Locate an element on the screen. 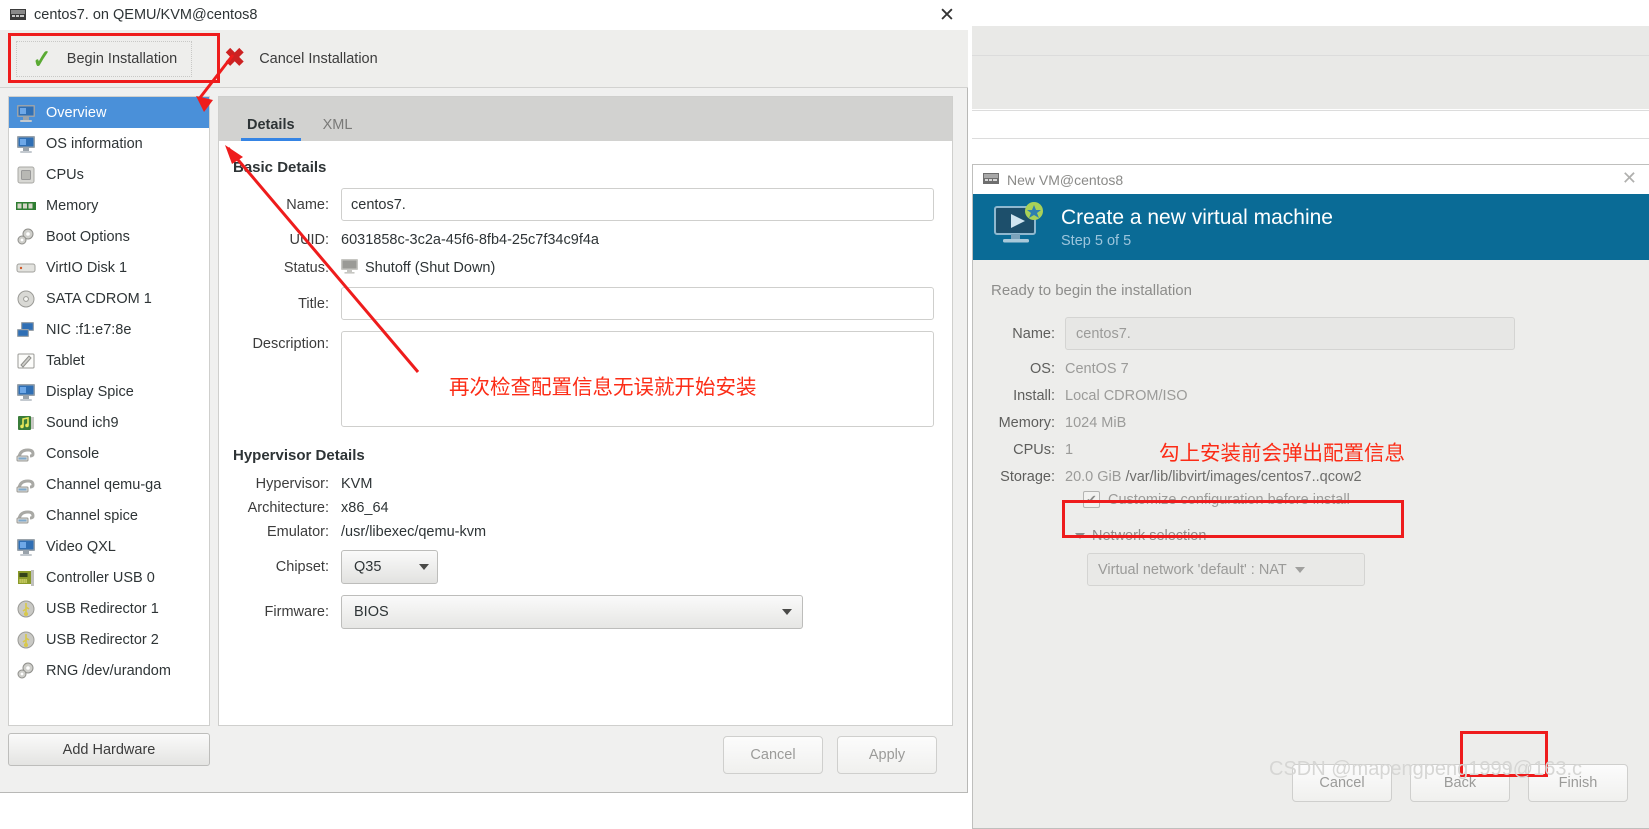  network-icon is located at coordinates (26, 330).